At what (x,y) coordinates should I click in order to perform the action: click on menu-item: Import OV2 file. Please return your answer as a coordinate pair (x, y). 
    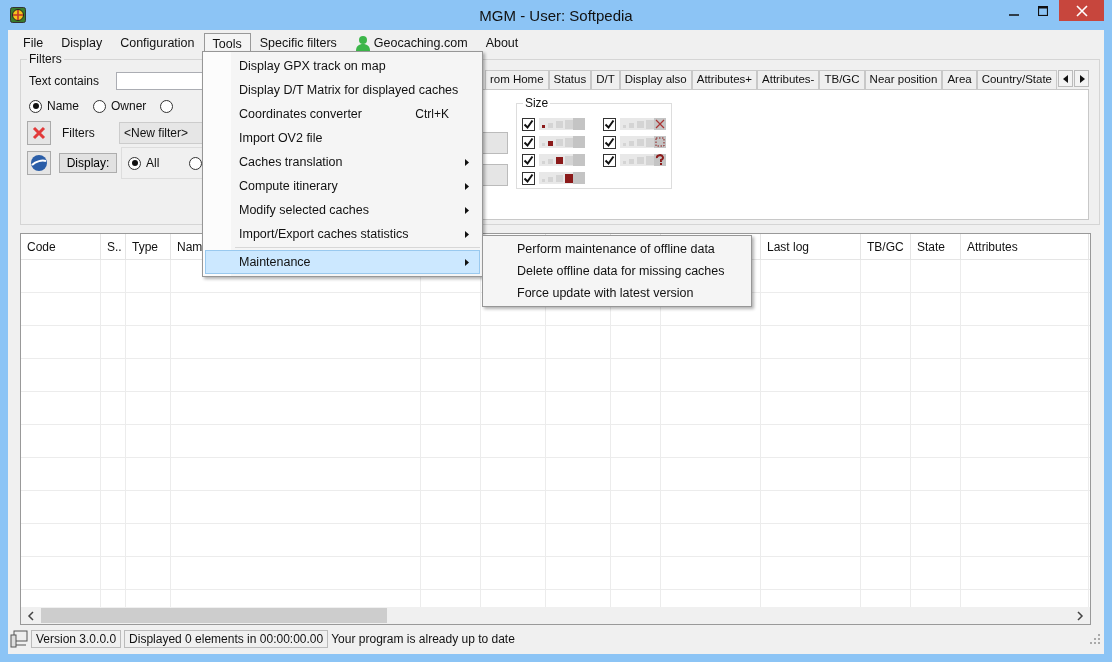
    Looking at the image, I should click on (342, 138).